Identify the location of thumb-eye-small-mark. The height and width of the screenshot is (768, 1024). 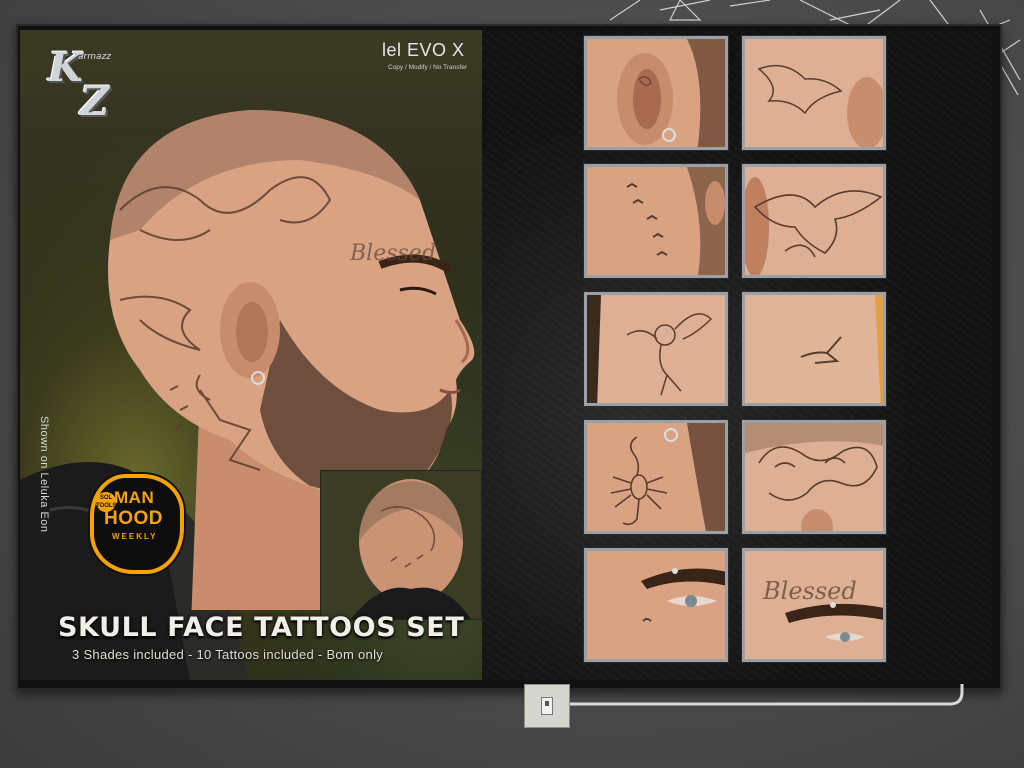
(656, 605).